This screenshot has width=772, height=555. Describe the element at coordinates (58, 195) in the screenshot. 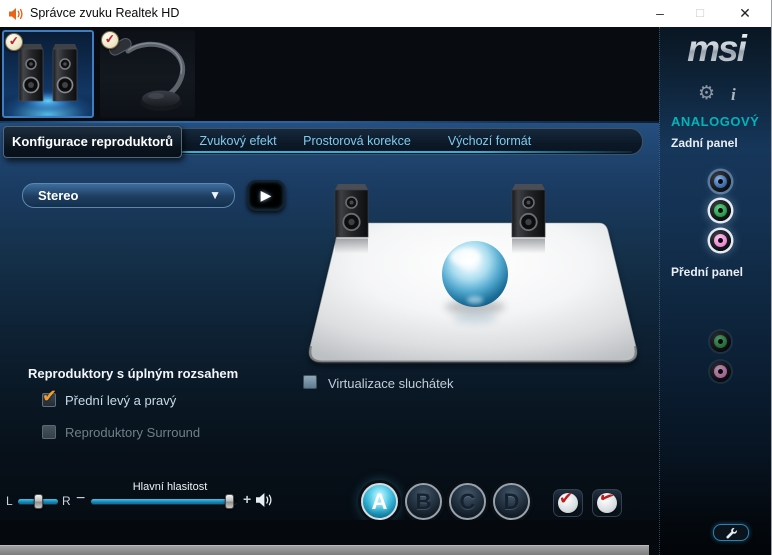

I see `dropdown-selected-value: Stereo` at that location.